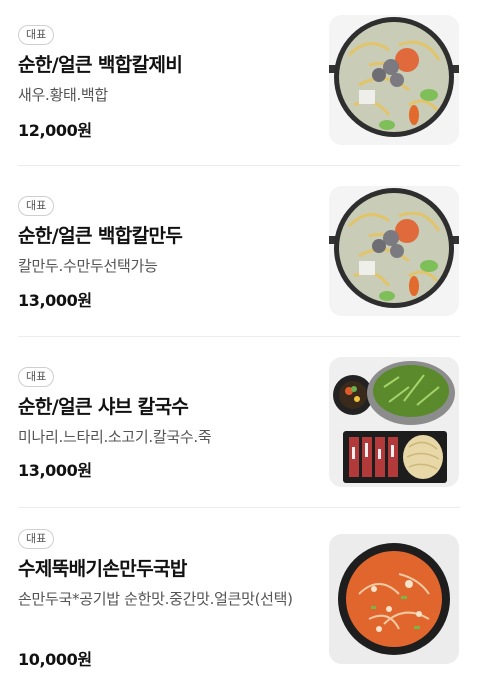  Describe the element at coordinates (100, 236) in the screenshot. I see `menu-item-name: 순한/얼큰 백합칼만두` at that location.